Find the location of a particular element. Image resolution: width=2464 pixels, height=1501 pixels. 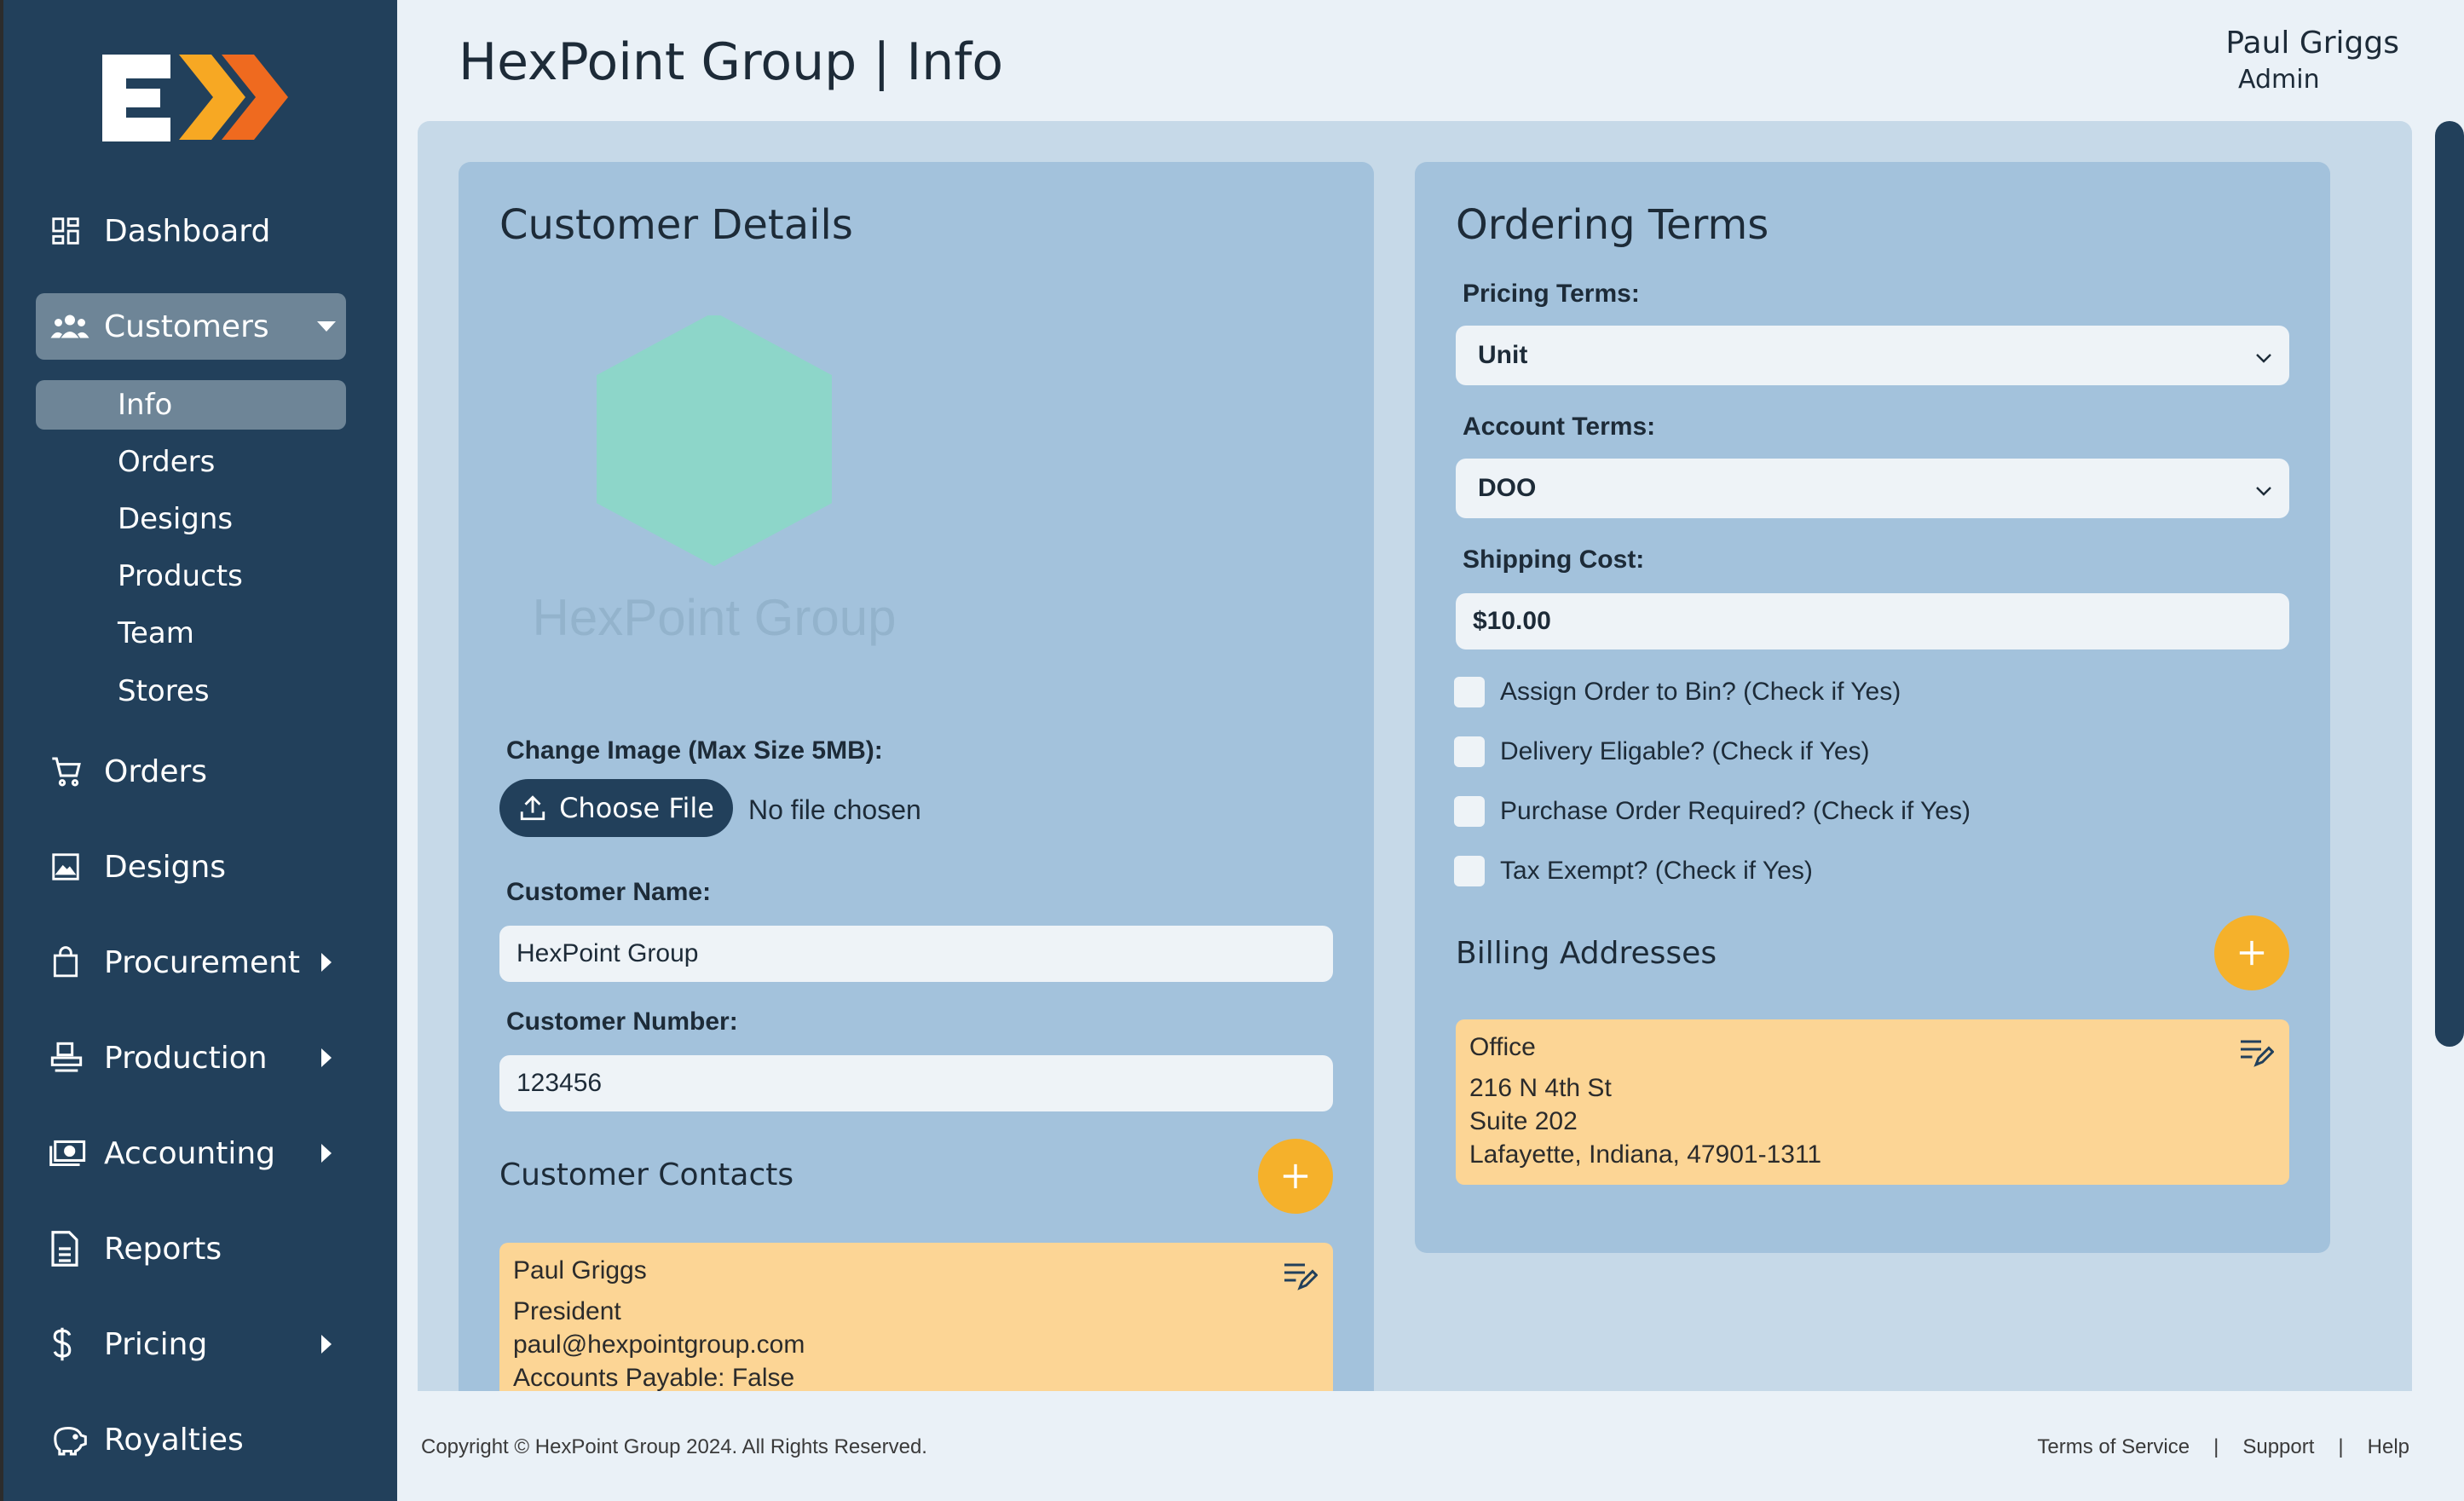

money-icon is located at coordinates (70, 1153).